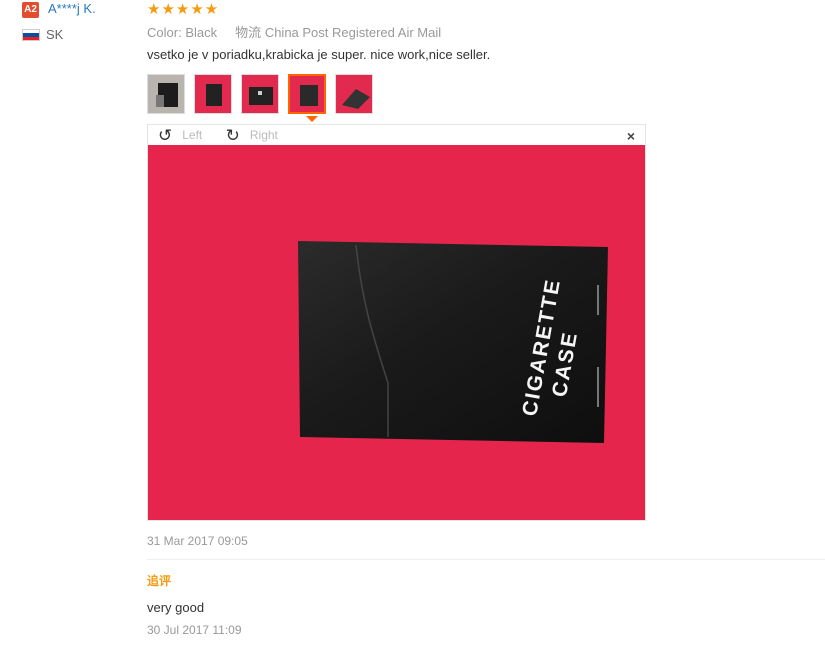 The height and width of the screenshot is (645, 825). What do you see at coordinates (30, 10) in the screenshot?
I see `buyer-level-badge: A2` at bounding box center [30, 10].